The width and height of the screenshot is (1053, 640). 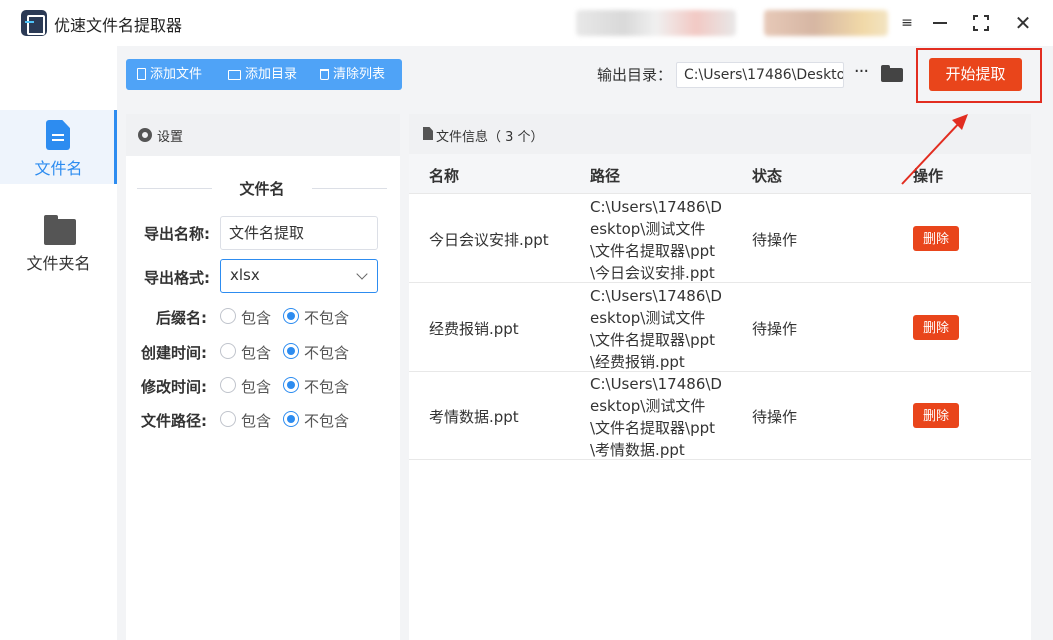 What do you see at coordinates (228, 316) in the screenshot?
I see `suffix-include-radio` at bounding box center [228, 316].